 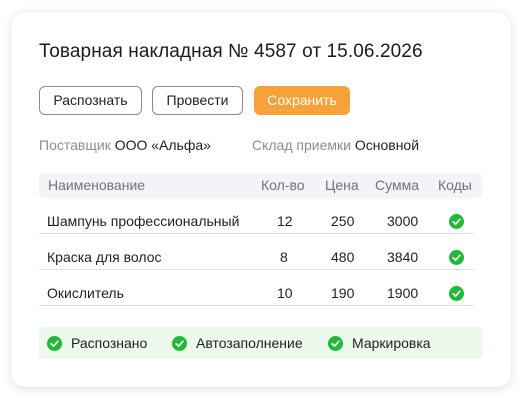 I want to click on cell-sum: 3840, so click(x=403, y=257).